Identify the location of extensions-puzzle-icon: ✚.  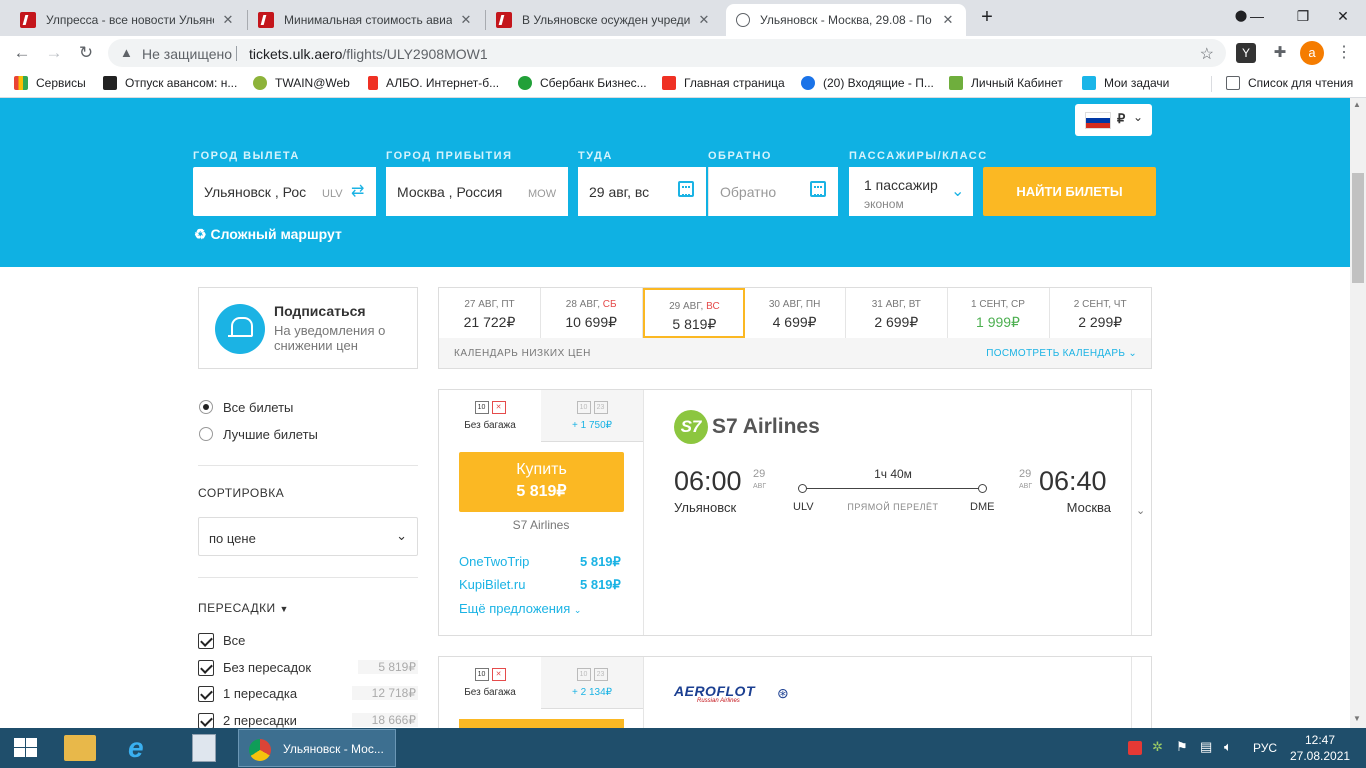
(1280, 53).